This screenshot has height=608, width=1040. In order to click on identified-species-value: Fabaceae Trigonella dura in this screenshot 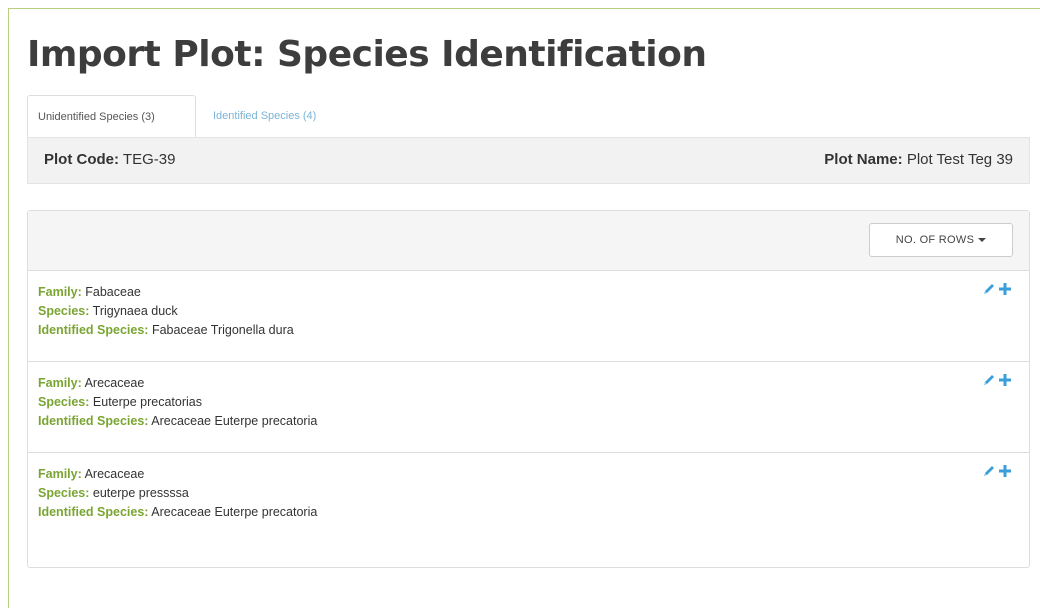, I will do `click(222, 330)`.